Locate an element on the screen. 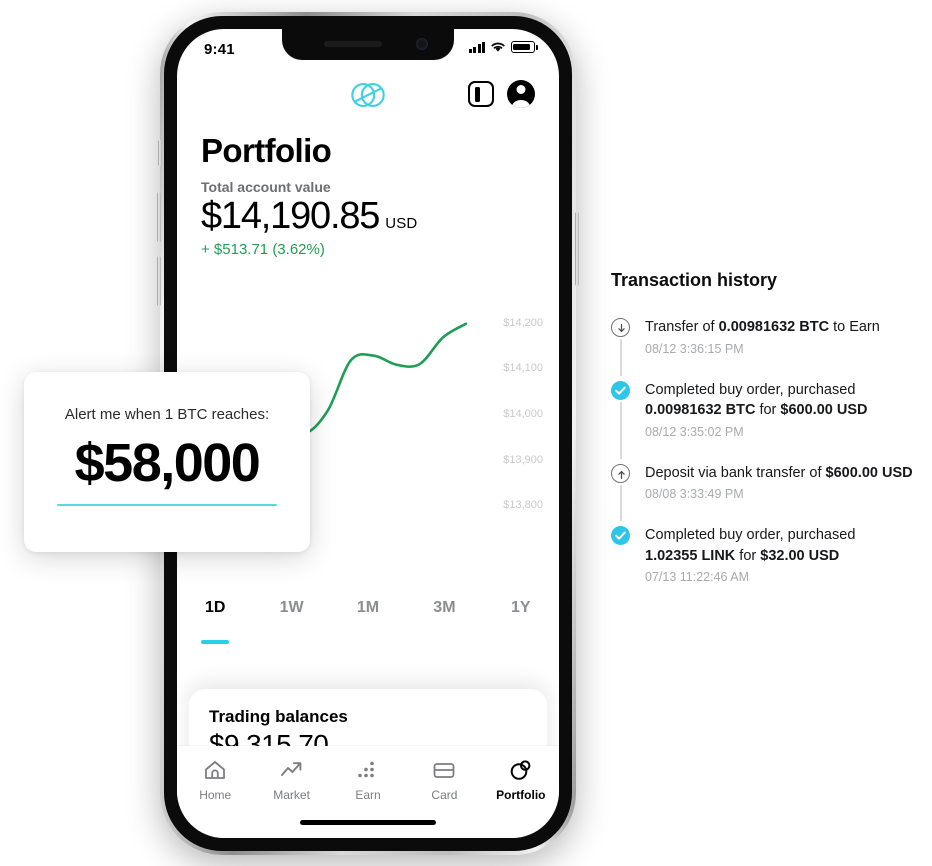  status-bar-indicators is located at coordinates (503, 47).